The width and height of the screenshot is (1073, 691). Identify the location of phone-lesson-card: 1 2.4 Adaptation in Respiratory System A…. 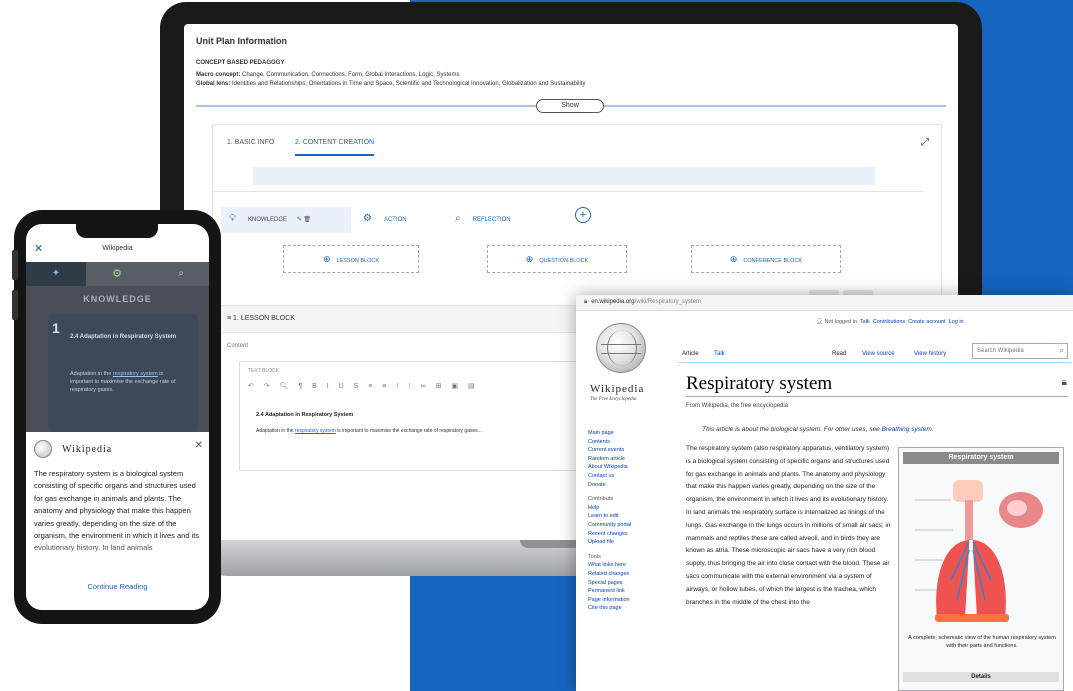
(123, 373).